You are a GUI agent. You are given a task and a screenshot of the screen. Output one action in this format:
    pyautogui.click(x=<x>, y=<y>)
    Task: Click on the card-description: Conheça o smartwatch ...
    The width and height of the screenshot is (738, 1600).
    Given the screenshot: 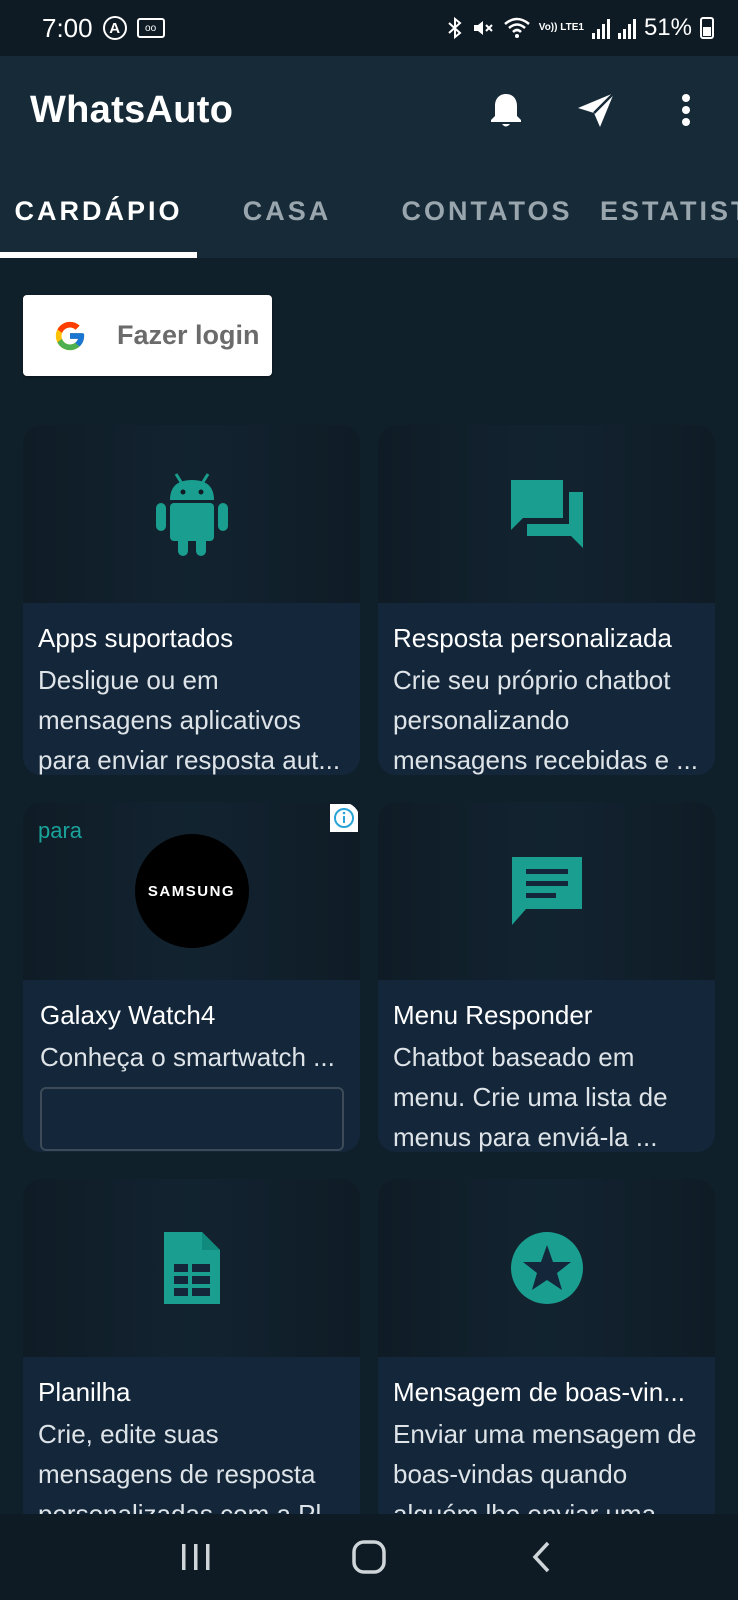 What is the action you would take?
    pyautogui.click(x=187, y=1057)
    